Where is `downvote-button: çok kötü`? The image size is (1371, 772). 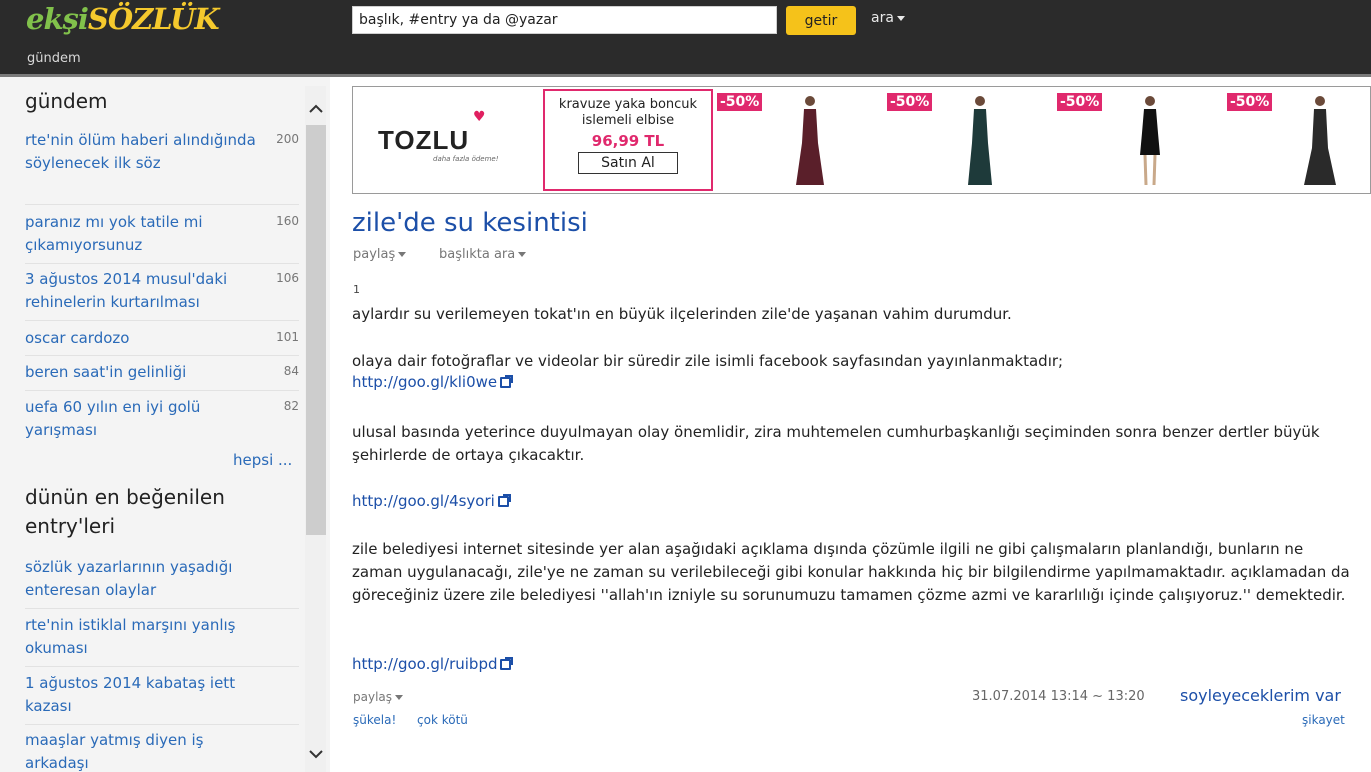 downvote-button: çok kötü is located at coordinates (442, 720).